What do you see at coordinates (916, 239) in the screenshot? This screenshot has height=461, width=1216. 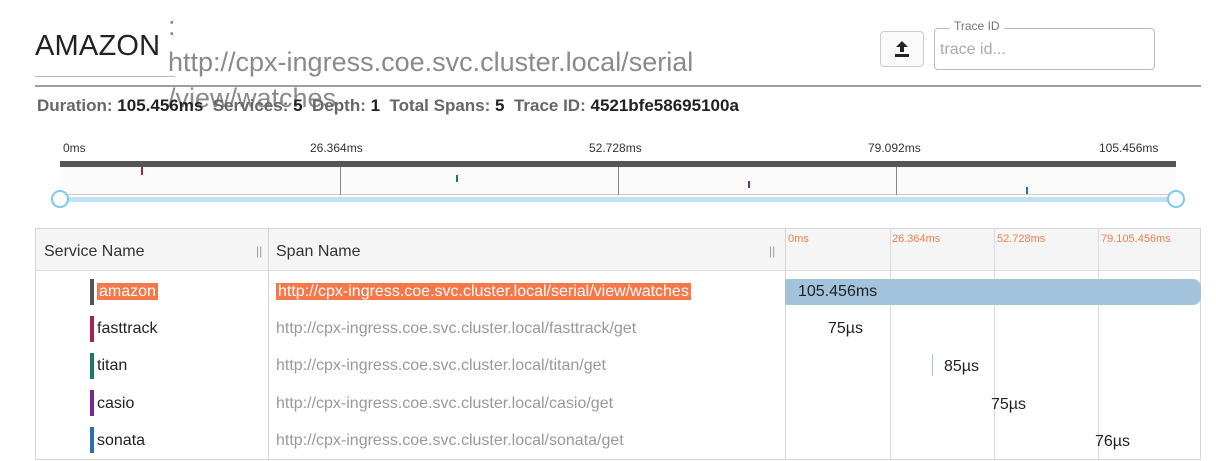 I see `timeline-tick: 26.364ms` at bounding box center [916, 239].